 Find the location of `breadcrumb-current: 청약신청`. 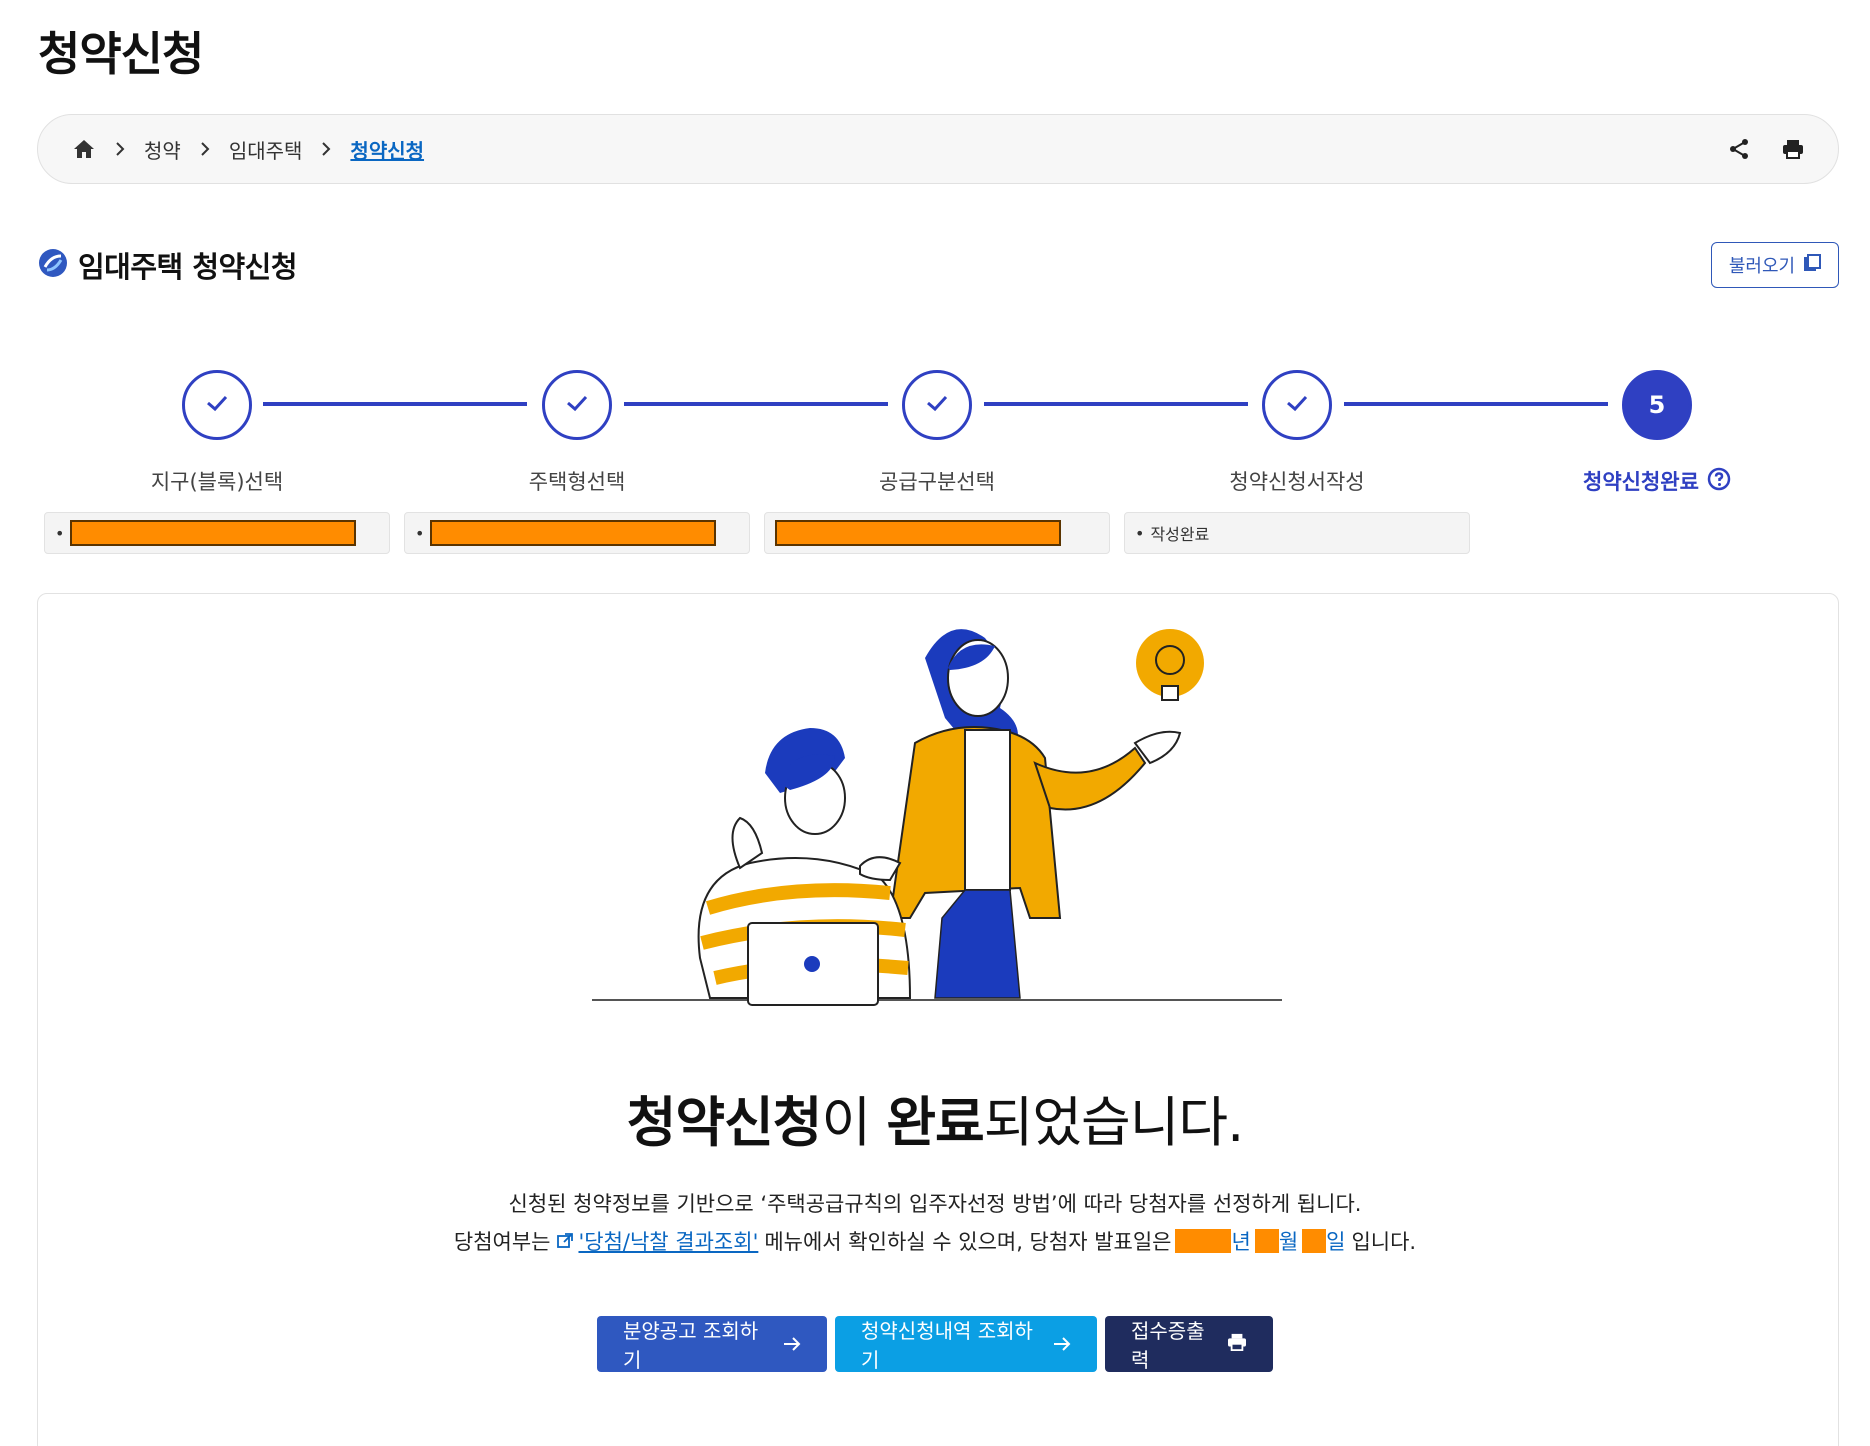

breadcrumb-current: 청약신청 is located at coordinates (387, 149).